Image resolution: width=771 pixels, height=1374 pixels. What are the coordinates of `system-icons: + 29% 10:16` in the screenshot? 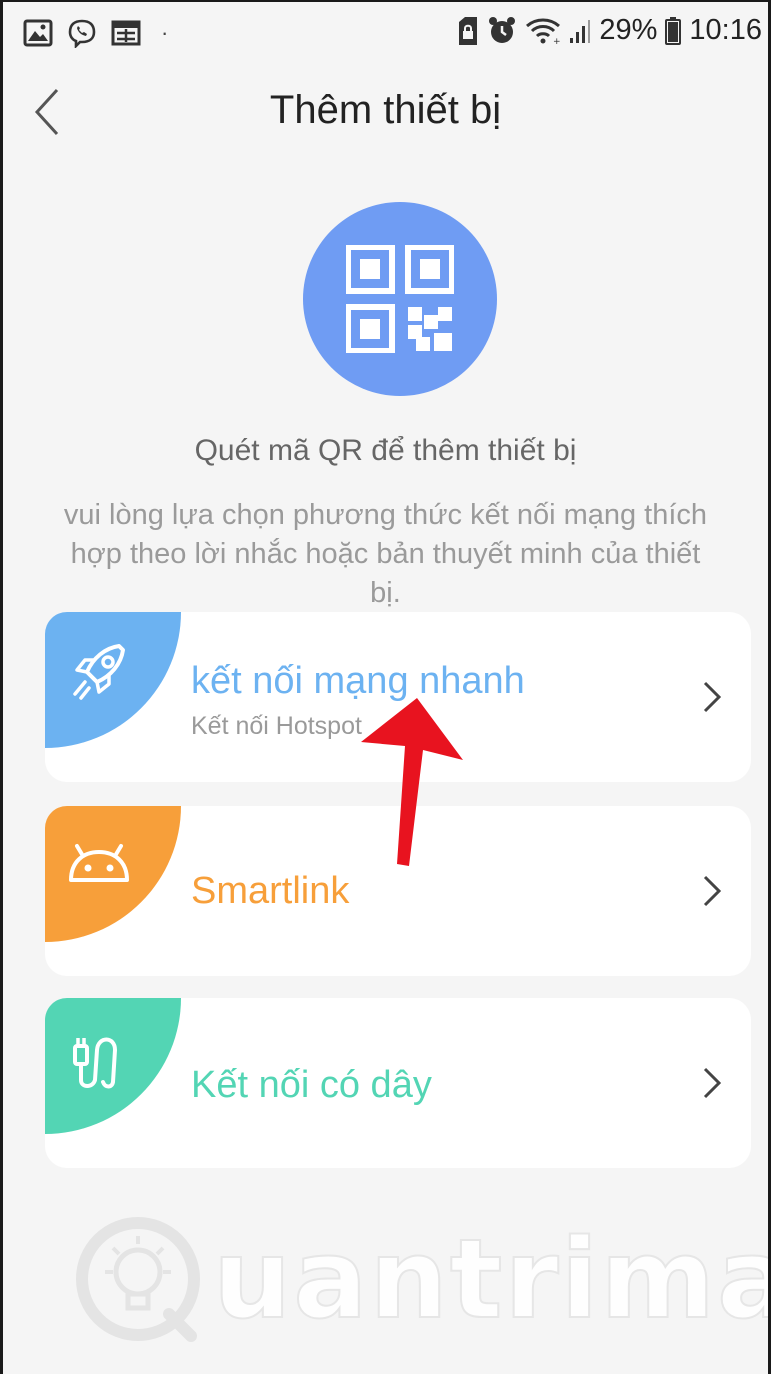 It's located at (609, 30).